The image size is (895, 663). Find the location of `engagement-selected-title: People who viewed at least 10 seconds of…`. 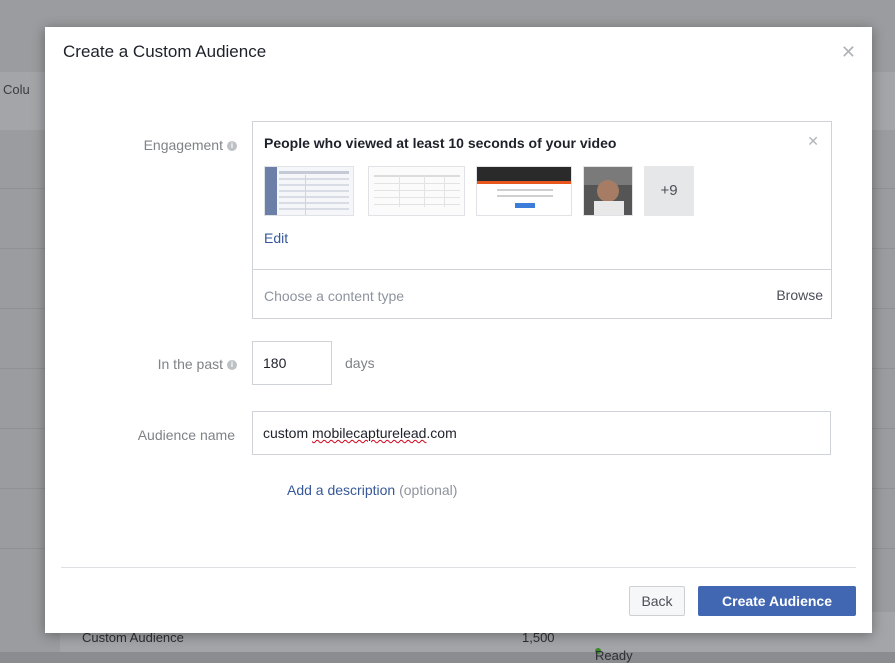

engagement-selected-title: People who viewed at least 10 seconds of… is located at coordinates (440, 143).